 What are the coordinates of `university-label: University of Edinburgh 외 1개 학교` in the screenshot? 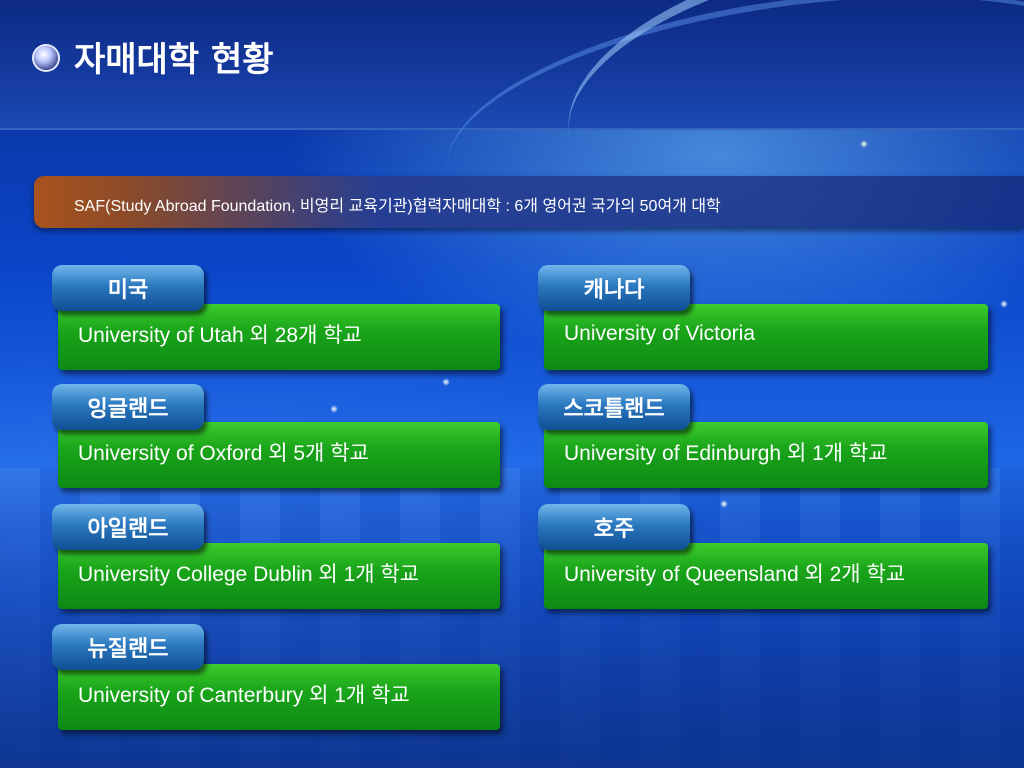 It's located at (726, 453).